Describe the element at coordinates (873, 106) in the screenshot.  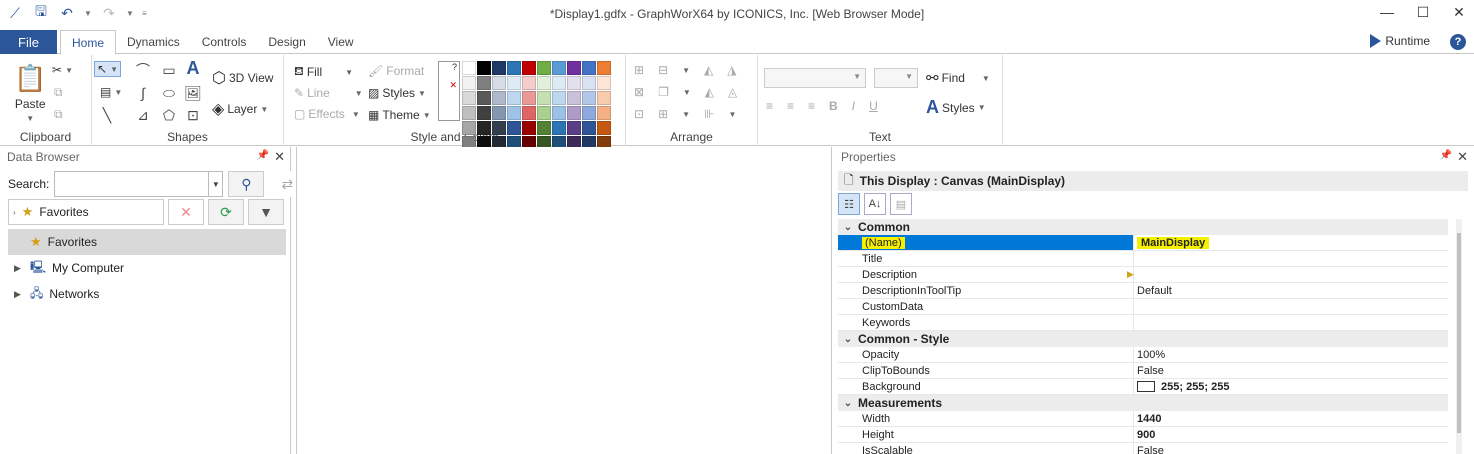
I see `underline-button: U` at that location.